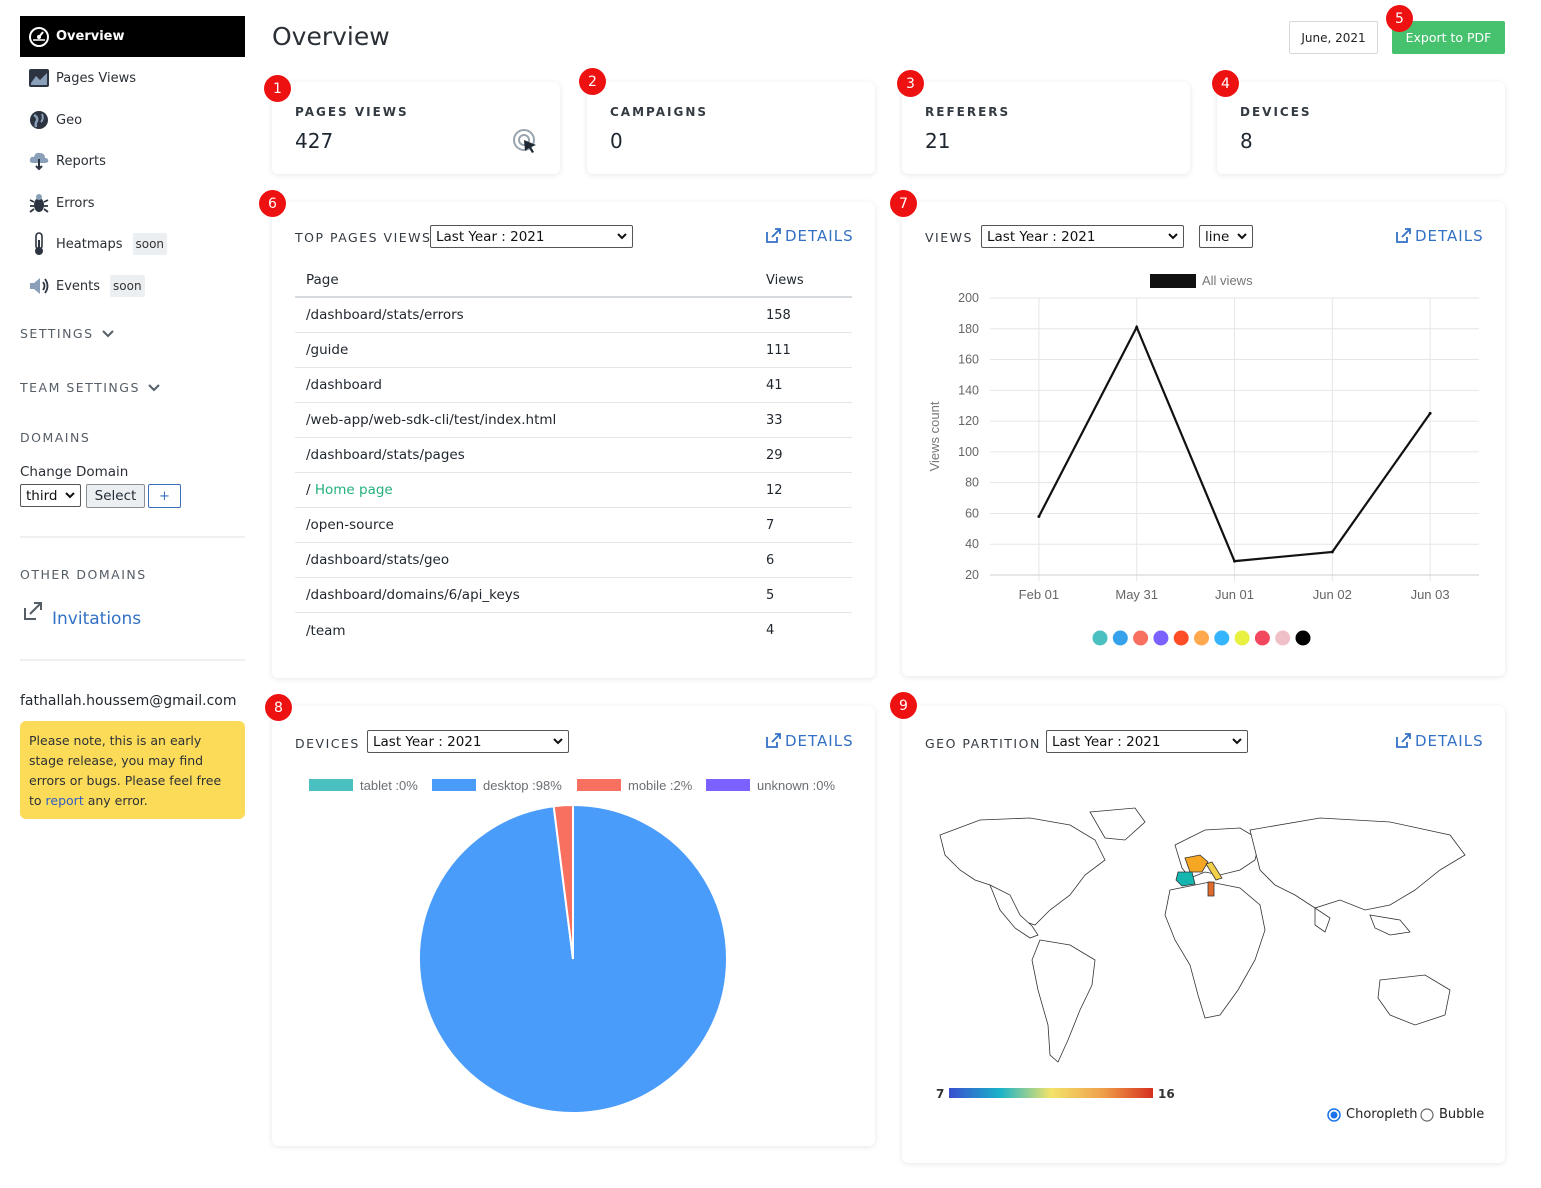 Image resolution: width=1541 pixels, height=1188 pixels. What do you see at coordinates (132, 36) in the screenshot?
I see `nav-overview: Overview` at bounding box center [132, 36].